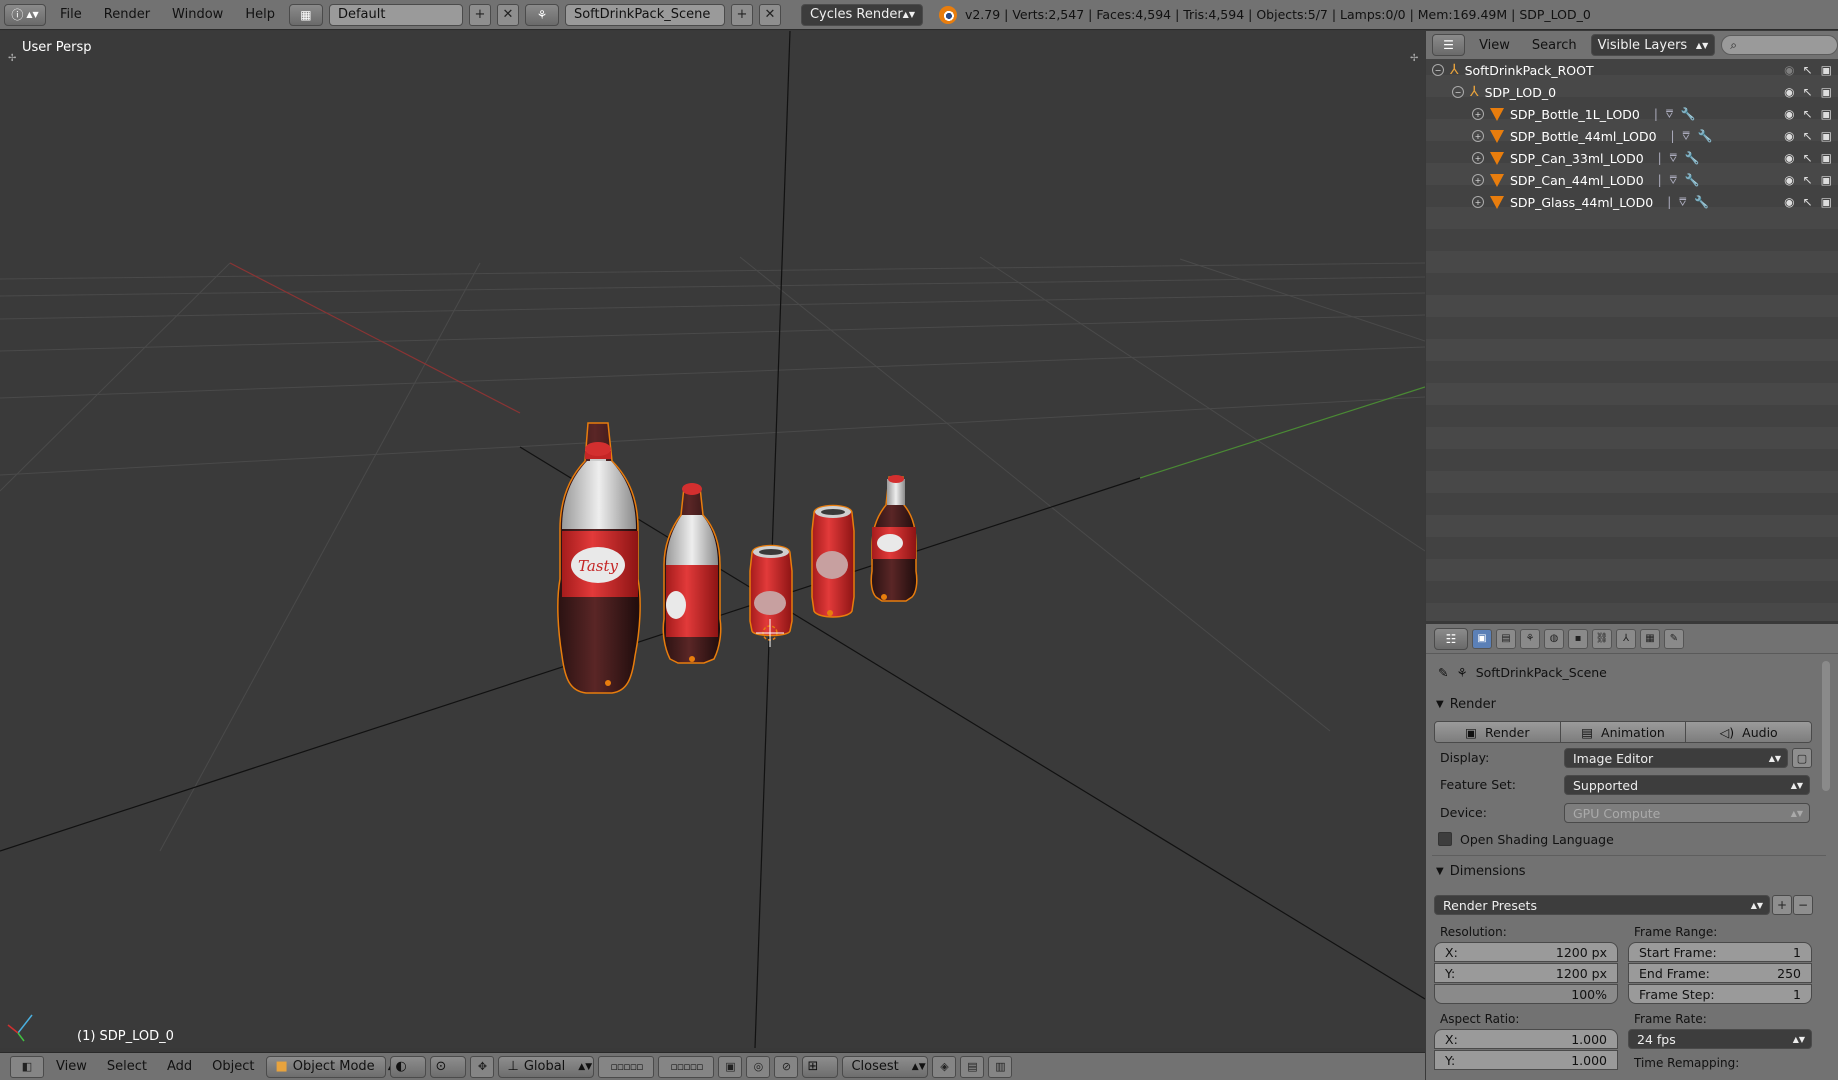 The width and height of the screenshot is (1838, 1080). I want to click on menu-file: File, so click(71, 14).